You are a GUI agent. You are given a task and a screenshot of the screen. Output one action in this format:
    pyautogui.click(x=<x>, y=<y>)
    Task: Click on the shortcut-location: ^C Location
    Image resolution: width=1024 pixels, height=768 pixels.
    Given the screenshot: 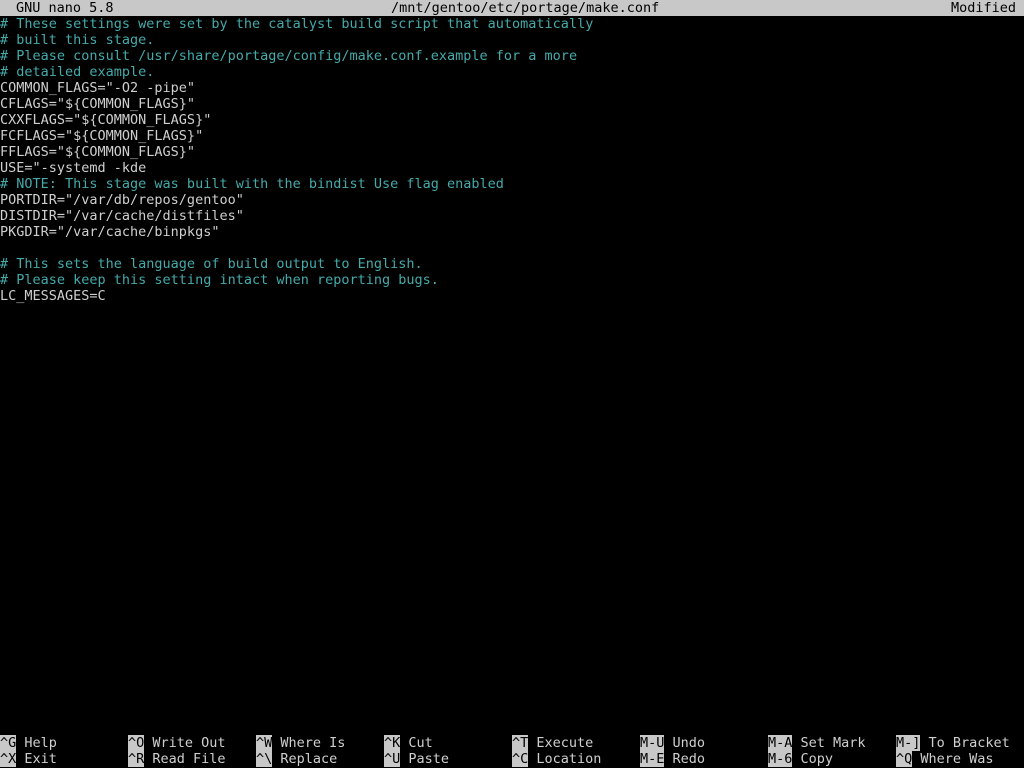 What is the action you would take?
    pyautogui.click(x=556, y=759)
    